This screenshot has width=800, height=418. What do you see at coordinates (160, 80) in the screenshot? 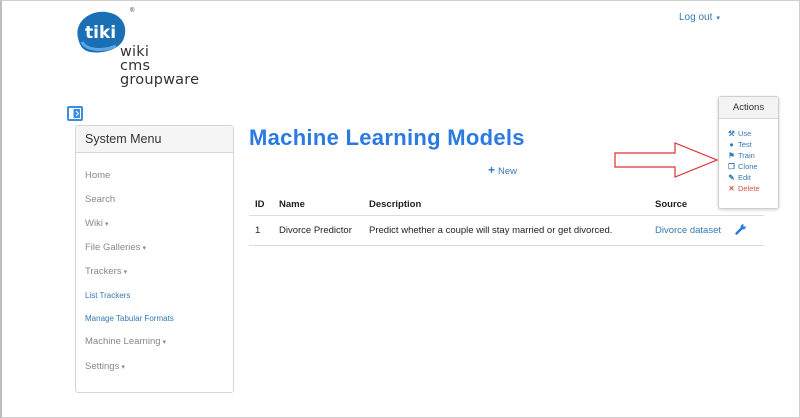
I see `logo-line: groupware` at bounding box center [160, 80].